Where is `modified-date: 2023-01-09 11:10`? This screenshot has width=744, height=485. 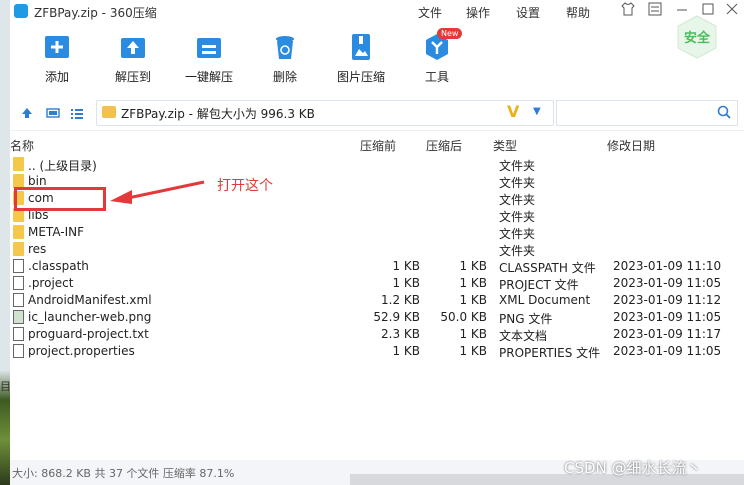 modified-date: 2023-01-09 11:10 is located at coordinates (667, 266).